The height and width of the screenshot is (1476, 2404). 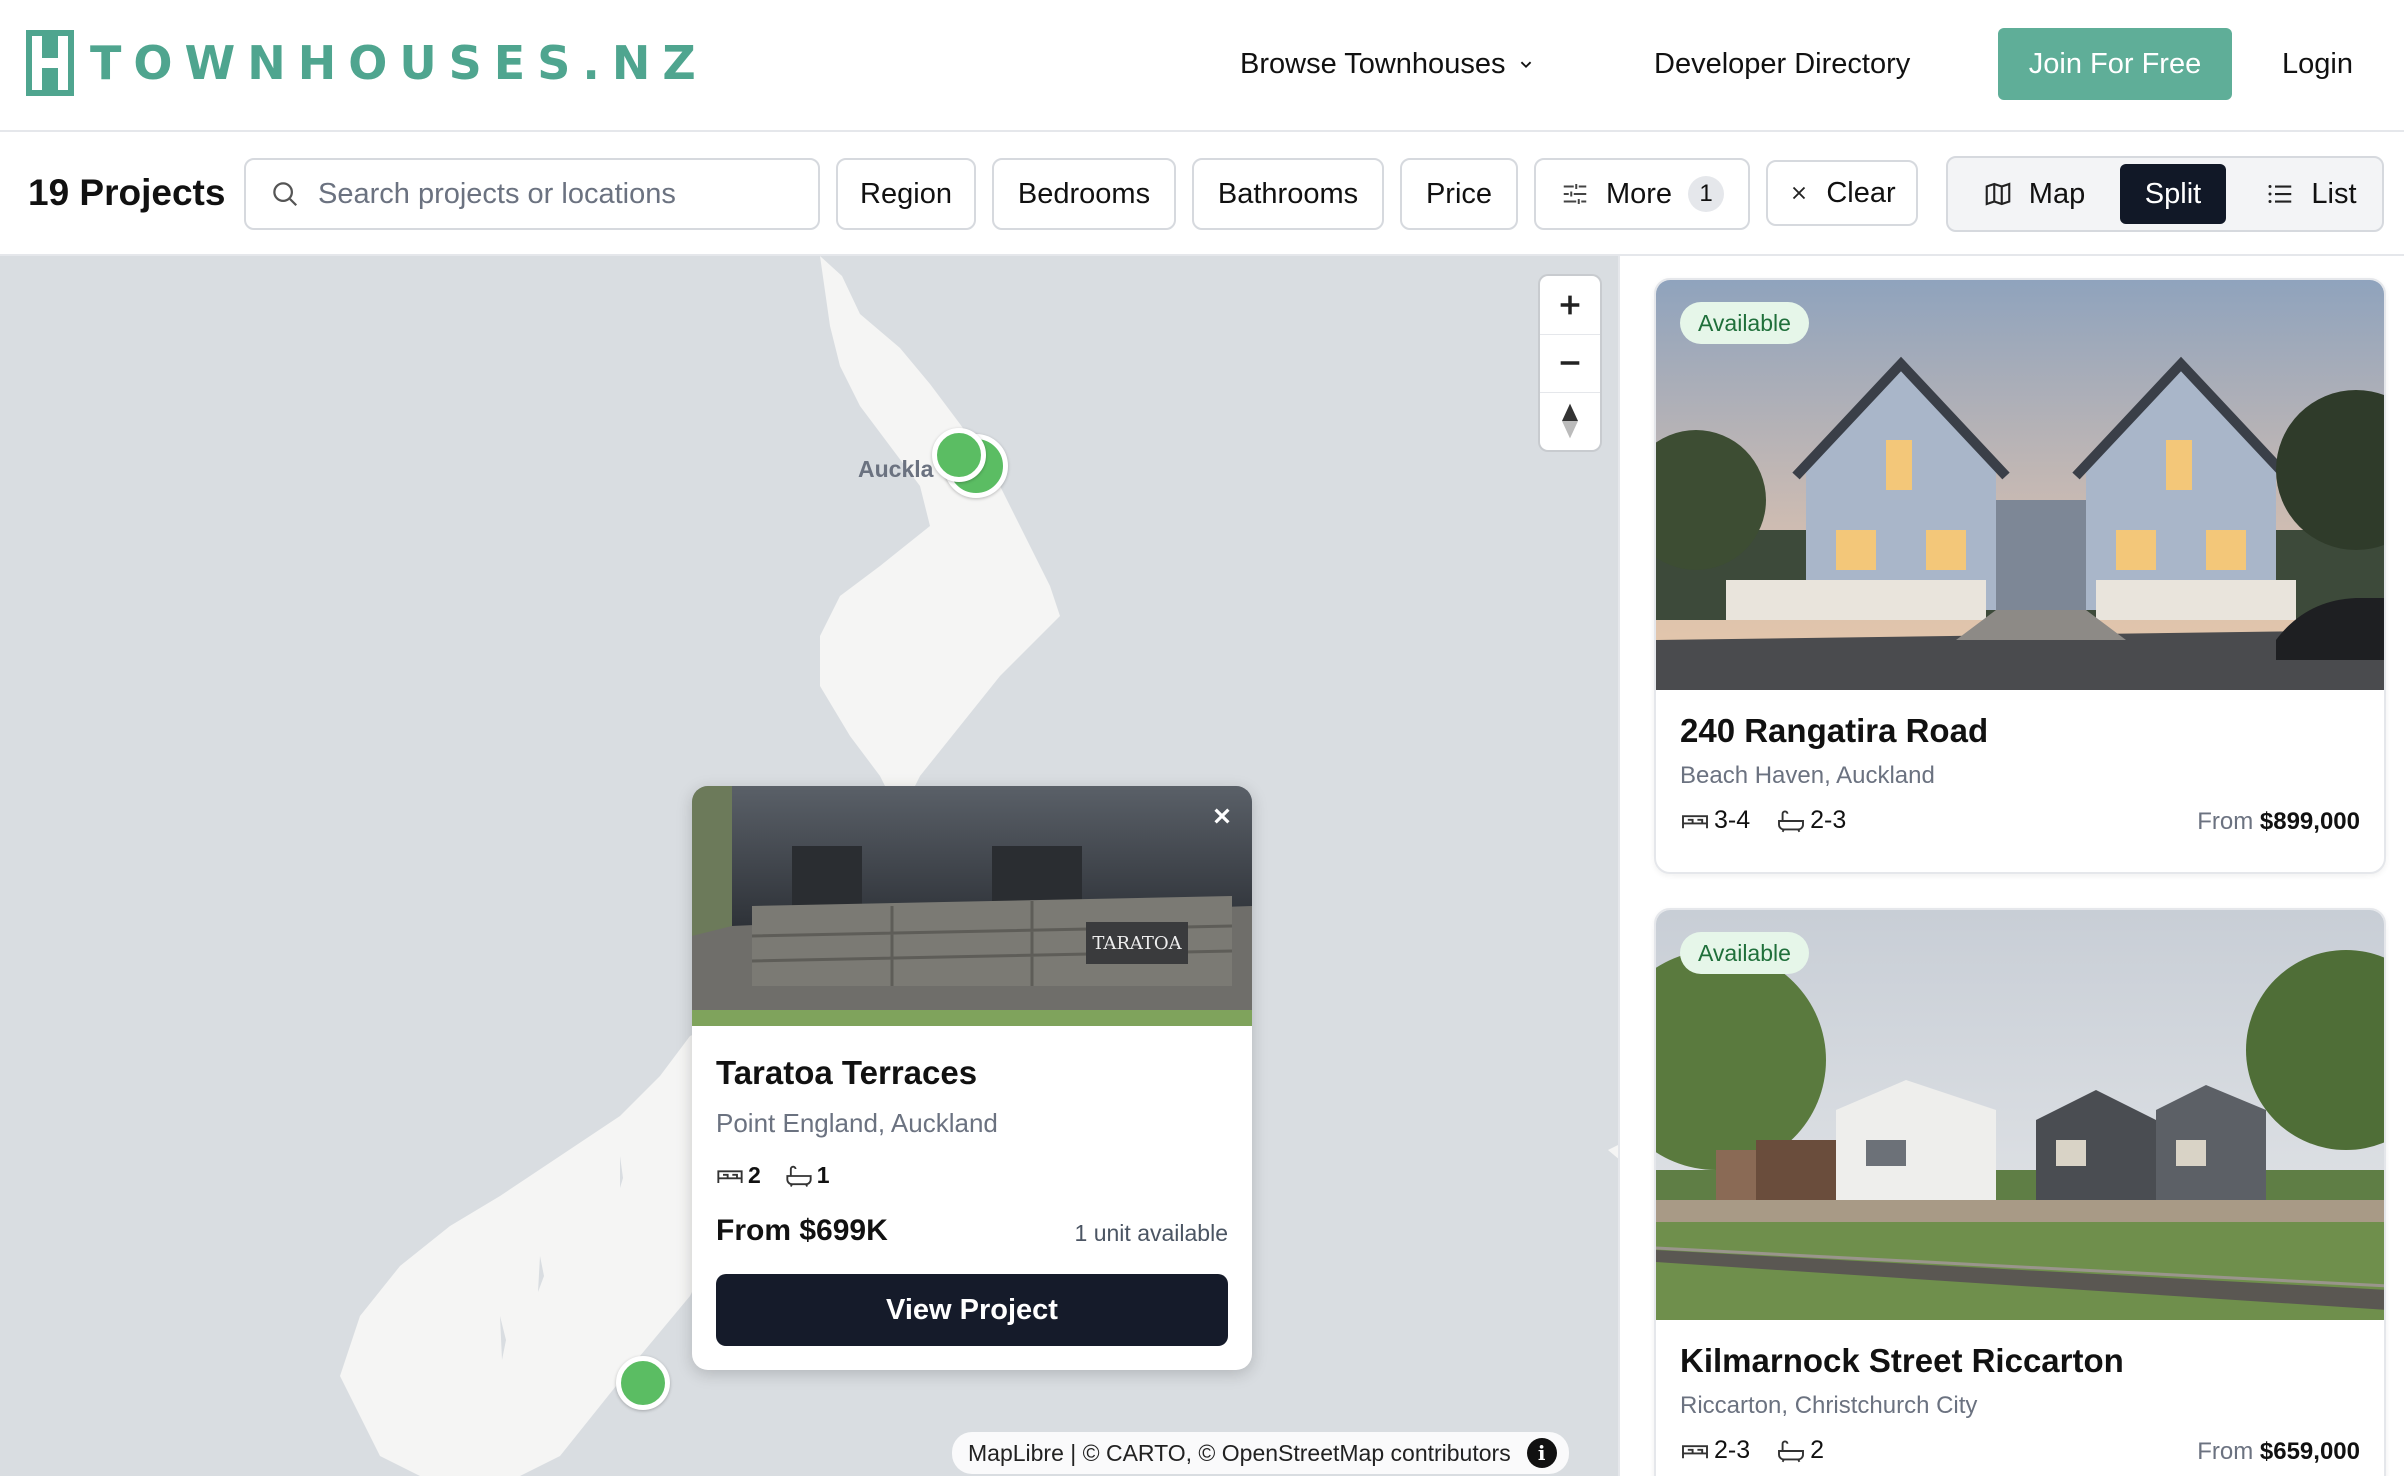 I want to click on listing-bathrooms-value: 2, so click(x=1817, y=1450).